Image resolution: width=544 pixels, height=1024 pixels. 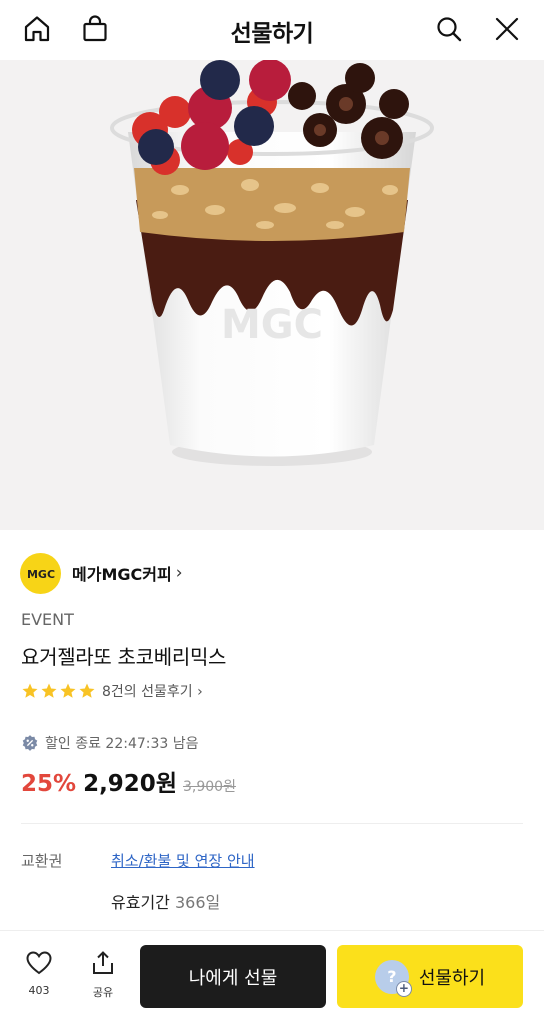 I want to click on rating-row: 8건의 선물후기 ›, so click(x=112, y=691).